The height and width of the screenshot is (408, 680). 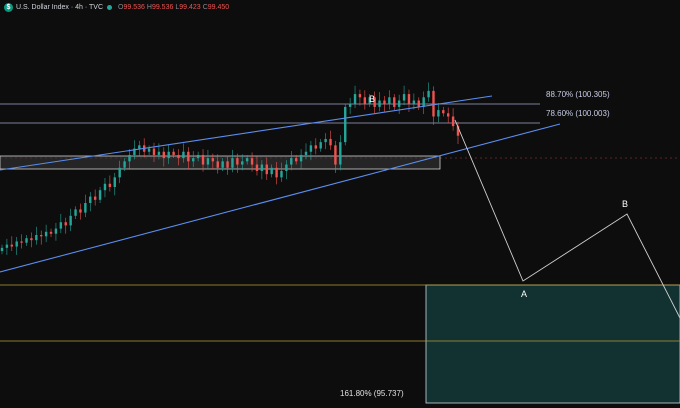 I want to click on fib-887-label: 88.70% (100.305), so click(x=578, y=94).